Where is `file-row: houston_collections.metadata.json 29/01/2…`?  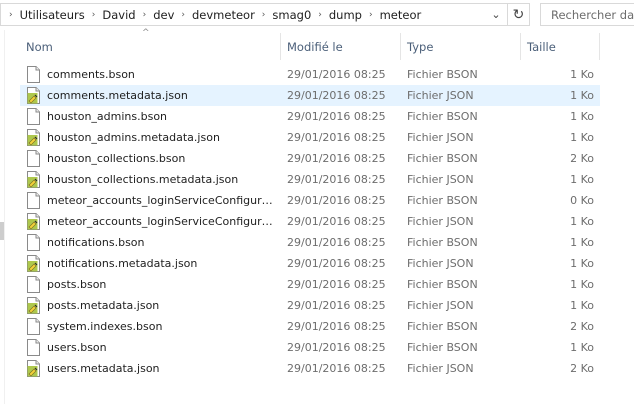 file-row: houston_collections.metadata.json 29/01/2… is located at coordinates (310, 179).